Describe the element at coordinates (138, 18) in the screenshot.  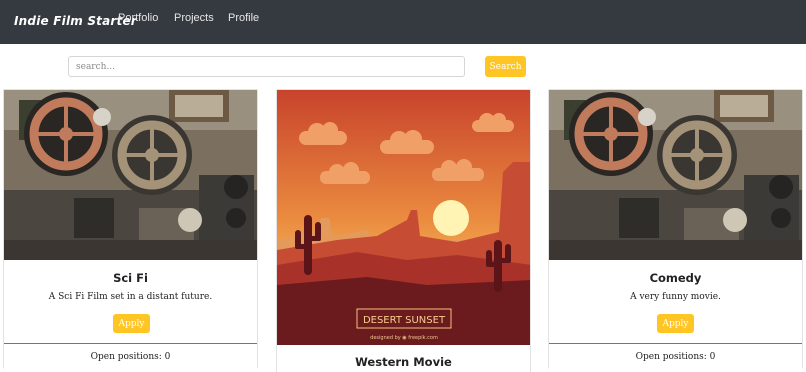
I see `nav-link-portfolio: Portfolio` at that location.